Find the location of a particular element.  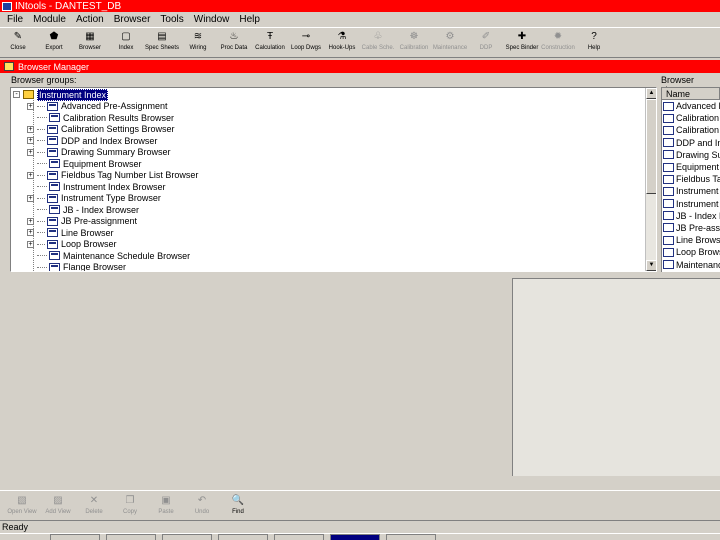

view-list-item: Instrument Ty is located at coordinates (691, 204).